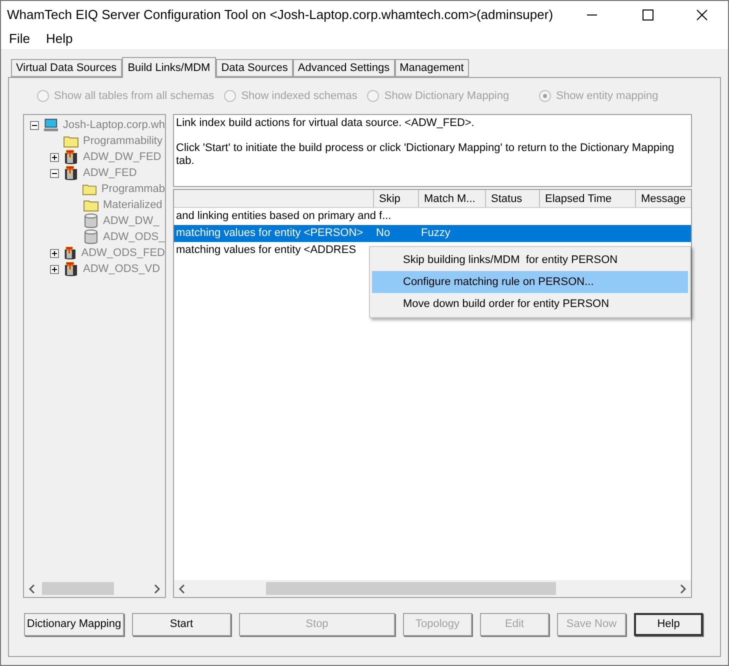 The image size is (729, 666). Describe the element at coordinates (169, 67) in the screenshot. I see `tab: Build Links/MDM` at that location.